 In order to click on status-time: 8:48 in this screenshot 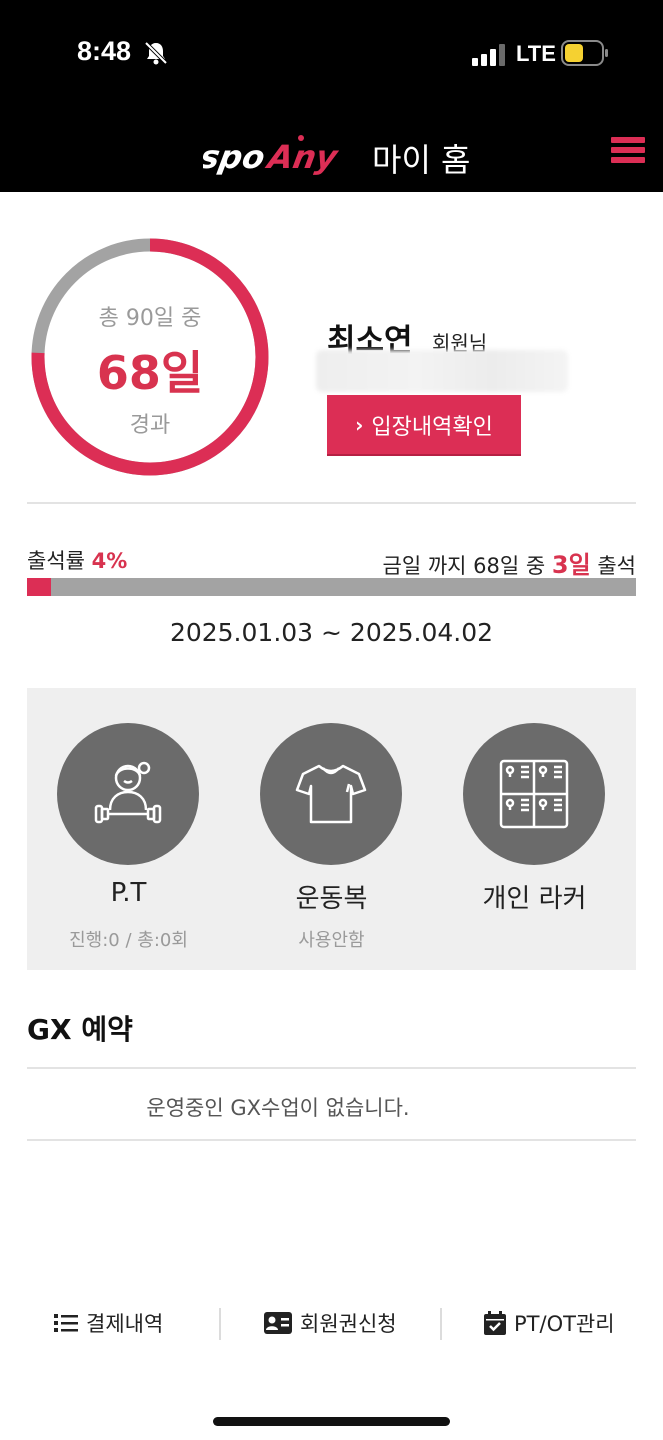, I will do `click(104, 51)`.